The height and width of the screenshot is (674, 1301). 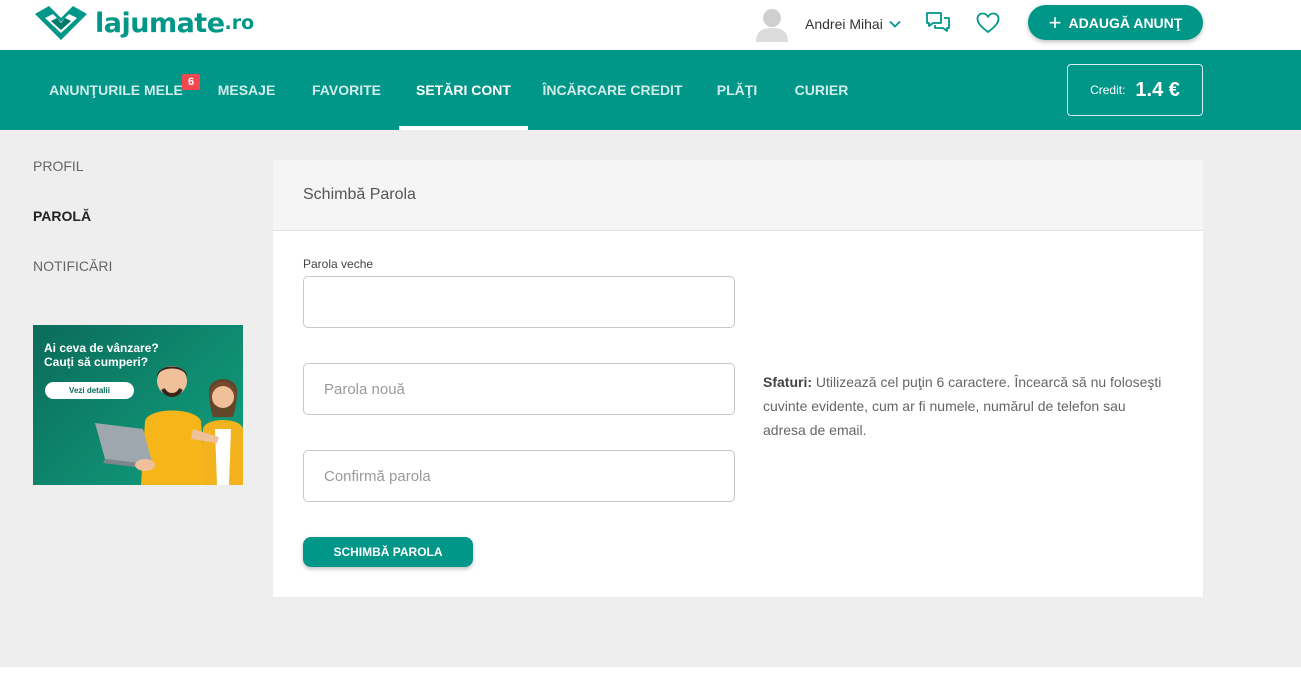 I want to click on tab-payments: PLĂŢI, so click(x=737, y=90).